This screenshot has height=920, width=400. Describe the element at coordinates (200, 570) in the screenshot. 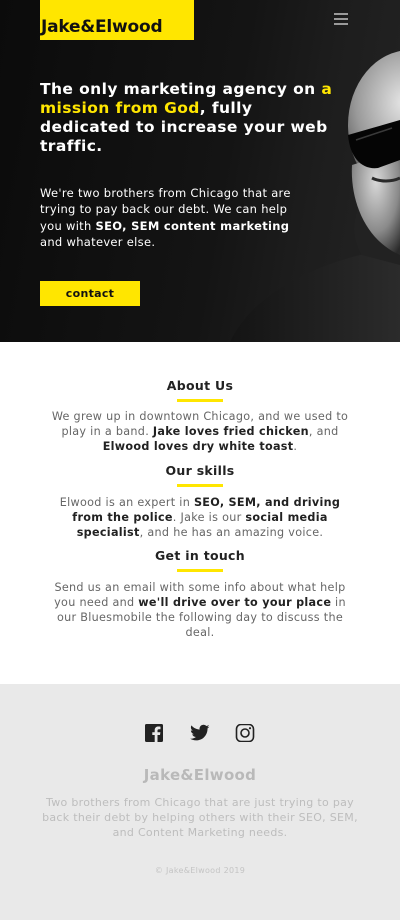

I see `contact-underline` at that location.